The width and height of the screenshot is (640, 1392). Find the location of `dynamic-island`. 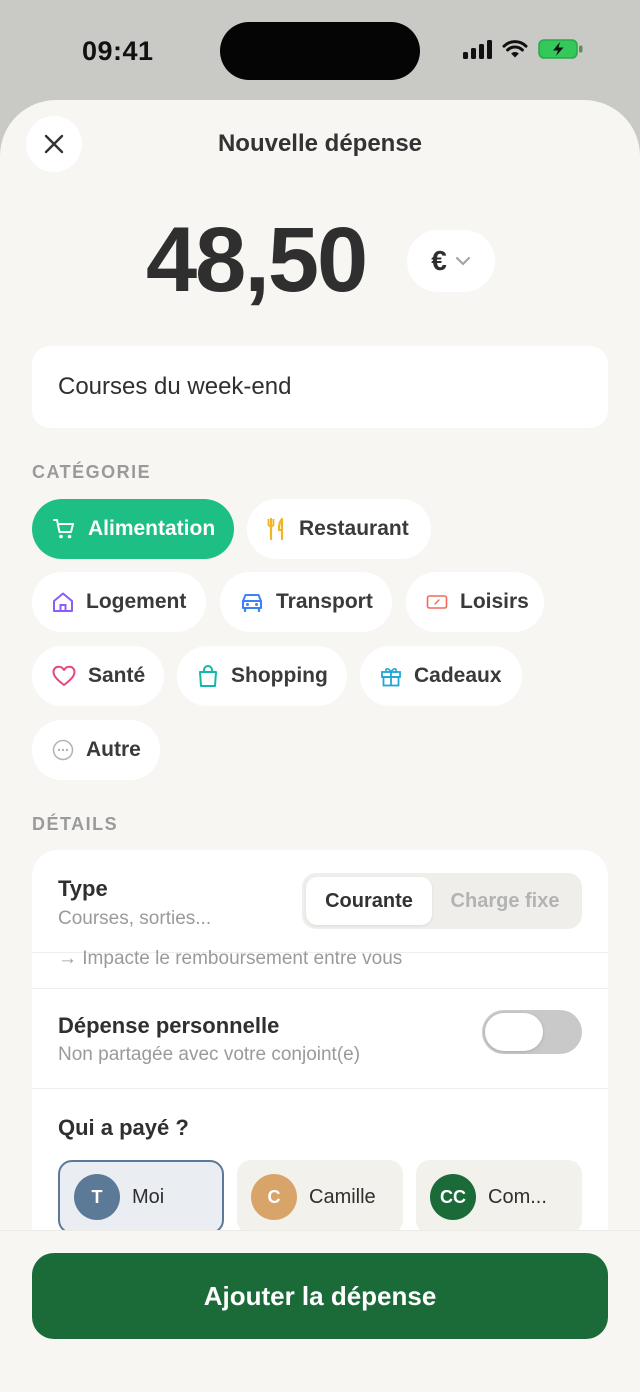

dynamic-island is located at coordinates (320, 51).